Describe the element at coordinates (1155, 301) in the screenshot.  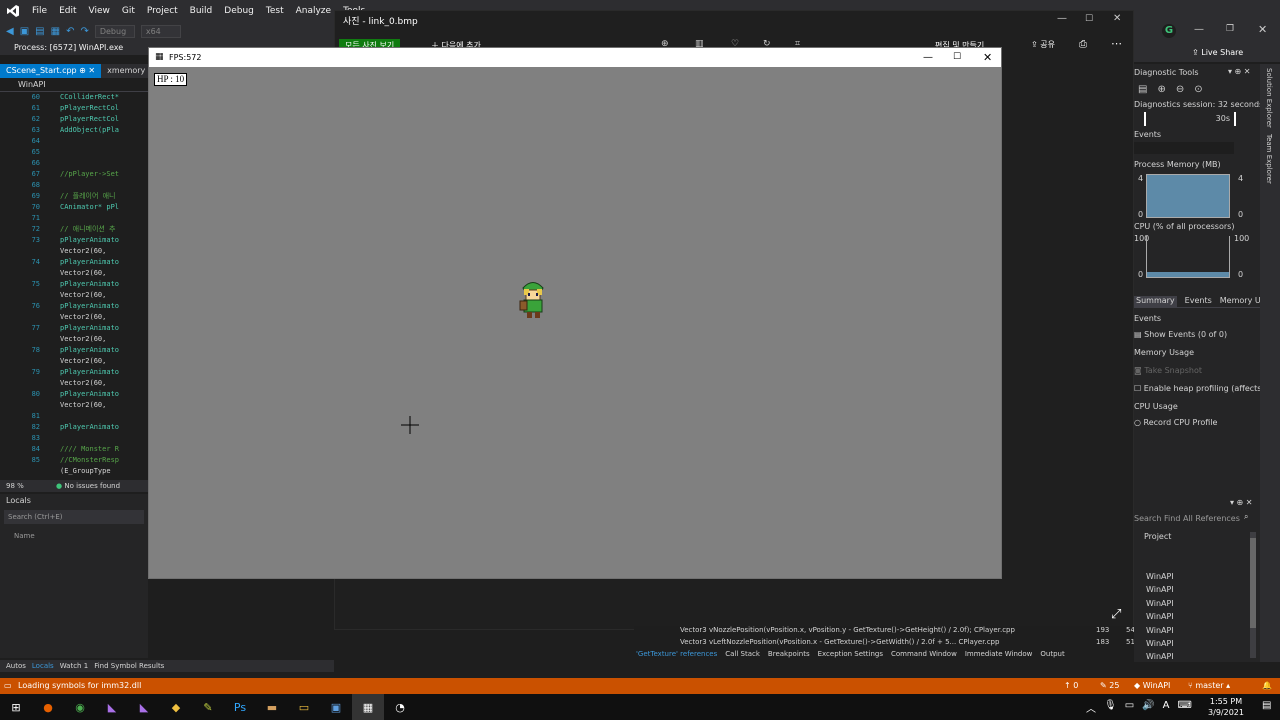
I see `tab-summary: Summary` at that location.